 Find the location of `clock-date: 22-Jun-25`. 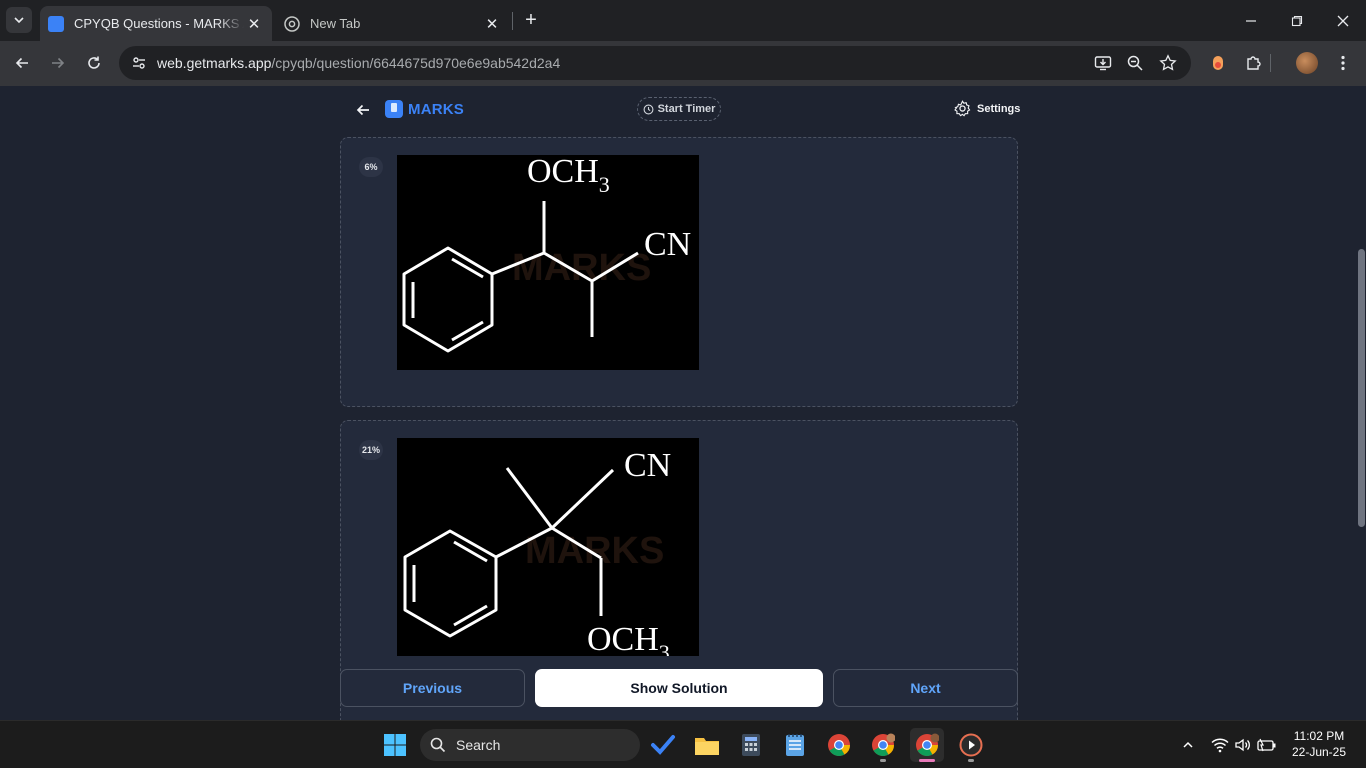

clock-date: 22-Jun-25 is located at coordinates (1319, 752).